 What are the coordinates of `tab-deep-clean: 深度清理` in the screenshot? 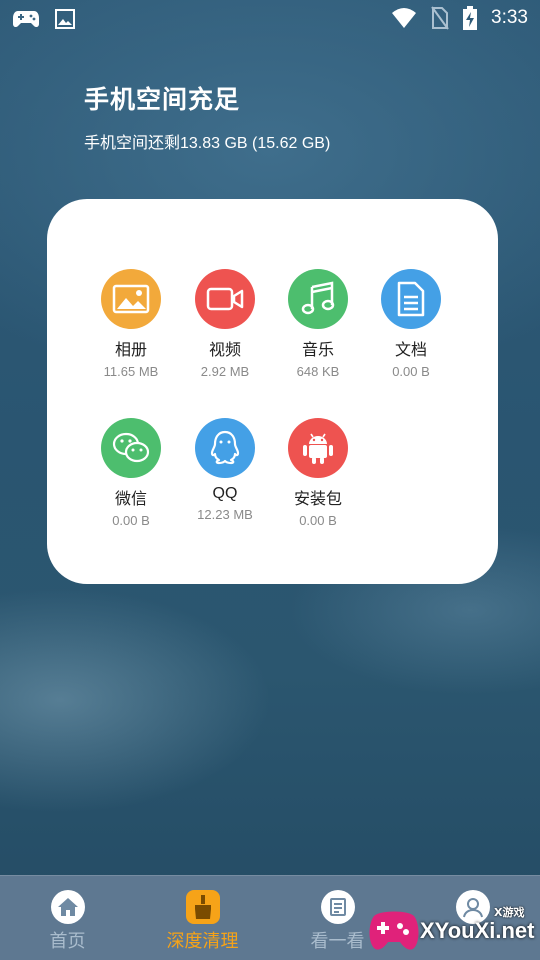 It's located at (202, 918).